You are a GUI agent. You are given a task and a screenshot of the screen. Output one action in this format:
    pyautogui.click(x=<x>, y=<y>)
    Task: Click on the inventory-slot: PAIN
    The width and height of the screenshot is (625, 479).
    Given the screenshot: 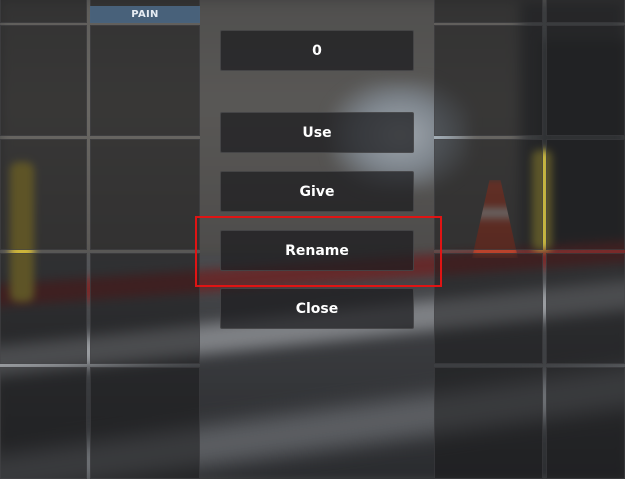 What is the action you would take?
    pyautogui.click(x=145, y=11)
    